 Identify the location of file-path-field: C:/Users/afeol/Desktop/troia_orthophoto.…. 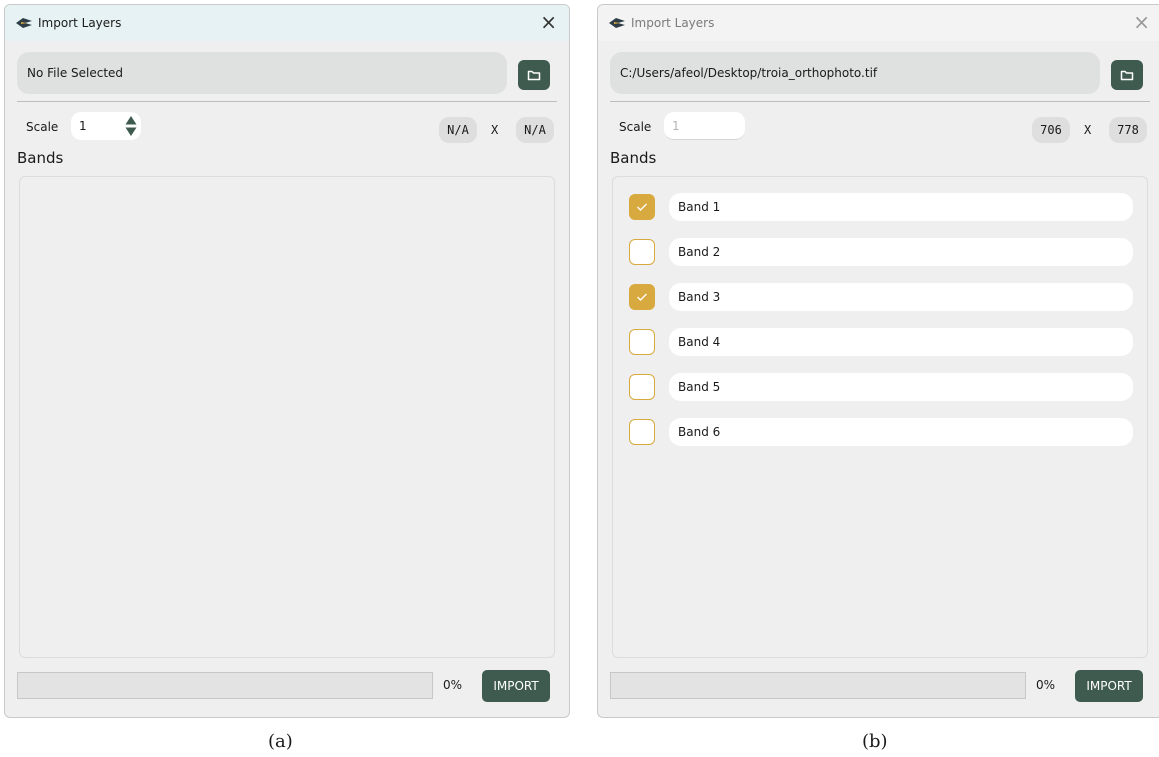
(855, 73).